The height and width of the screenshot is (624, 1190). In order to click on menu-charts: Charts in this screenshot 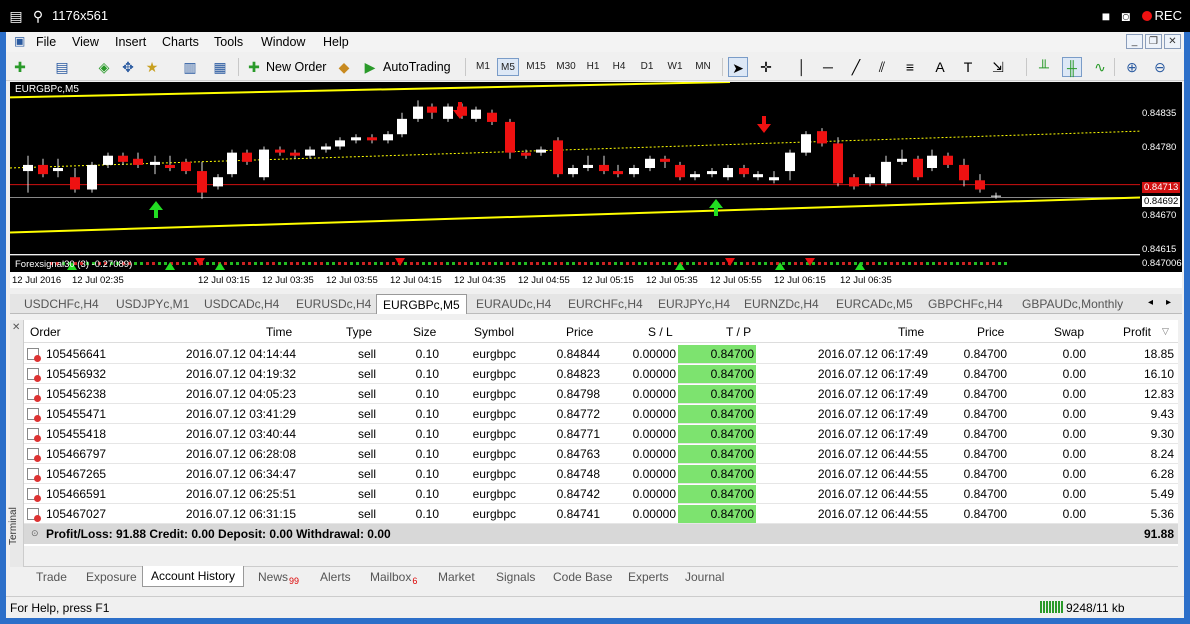, I will do `click(180, 42)`.